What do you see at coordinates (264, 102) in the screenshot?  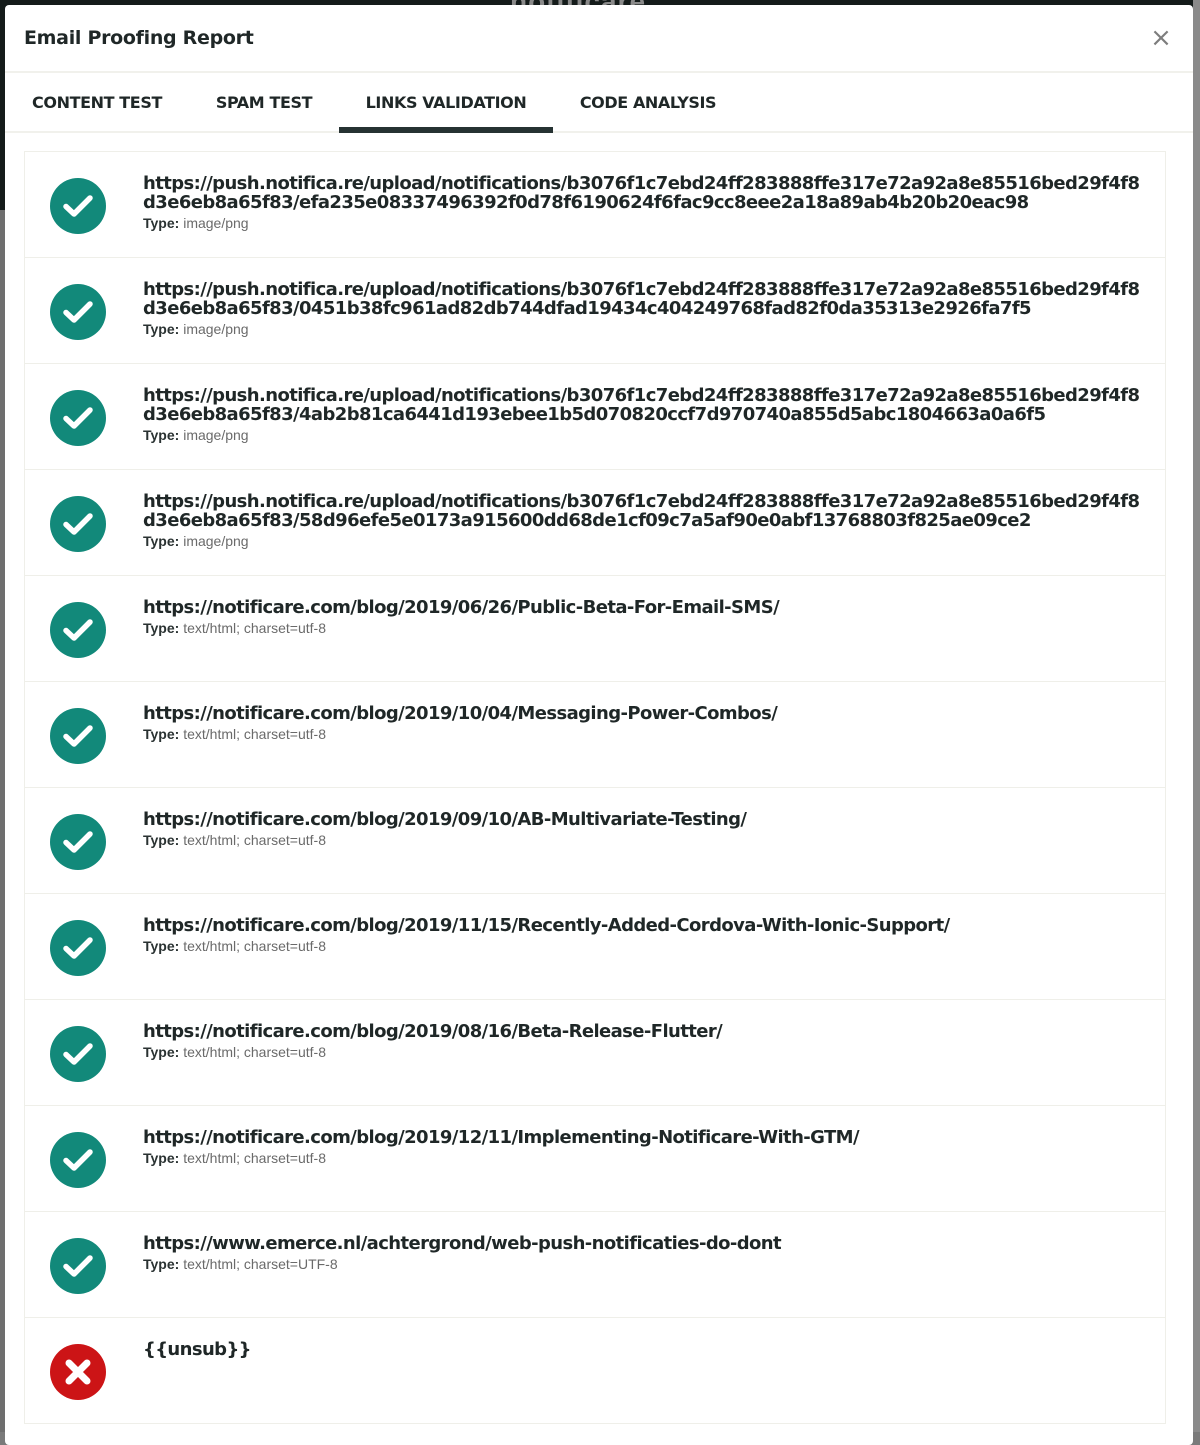 I see `tab-spam-test: SPAM TEST` at bounding box center [264, 102].